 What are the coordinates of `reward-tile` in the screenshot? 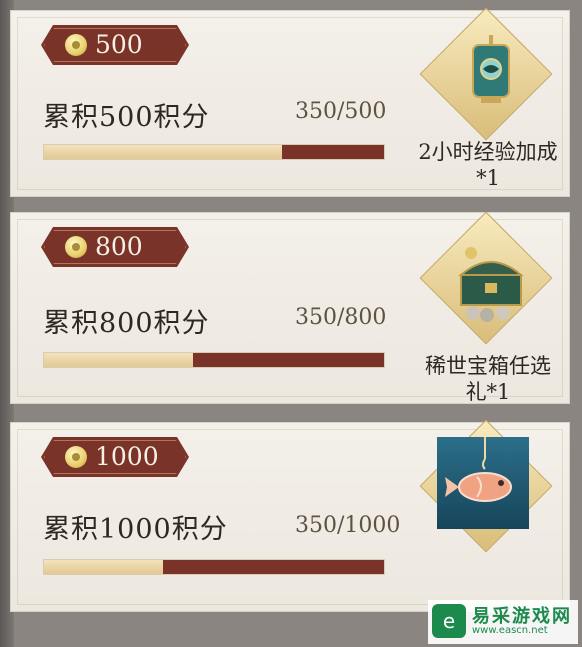 It's located at (483, 483).